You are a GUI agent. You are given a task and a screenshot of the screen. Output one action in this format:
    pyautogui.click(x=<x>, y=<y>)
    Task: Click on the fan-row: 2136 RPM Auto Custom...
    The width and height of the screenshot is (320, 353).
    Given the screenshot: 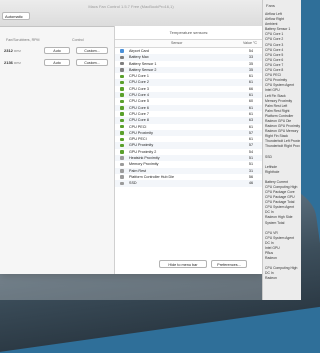 What is the action you would take?
    pyautogui.click(x=57, y=63)
    